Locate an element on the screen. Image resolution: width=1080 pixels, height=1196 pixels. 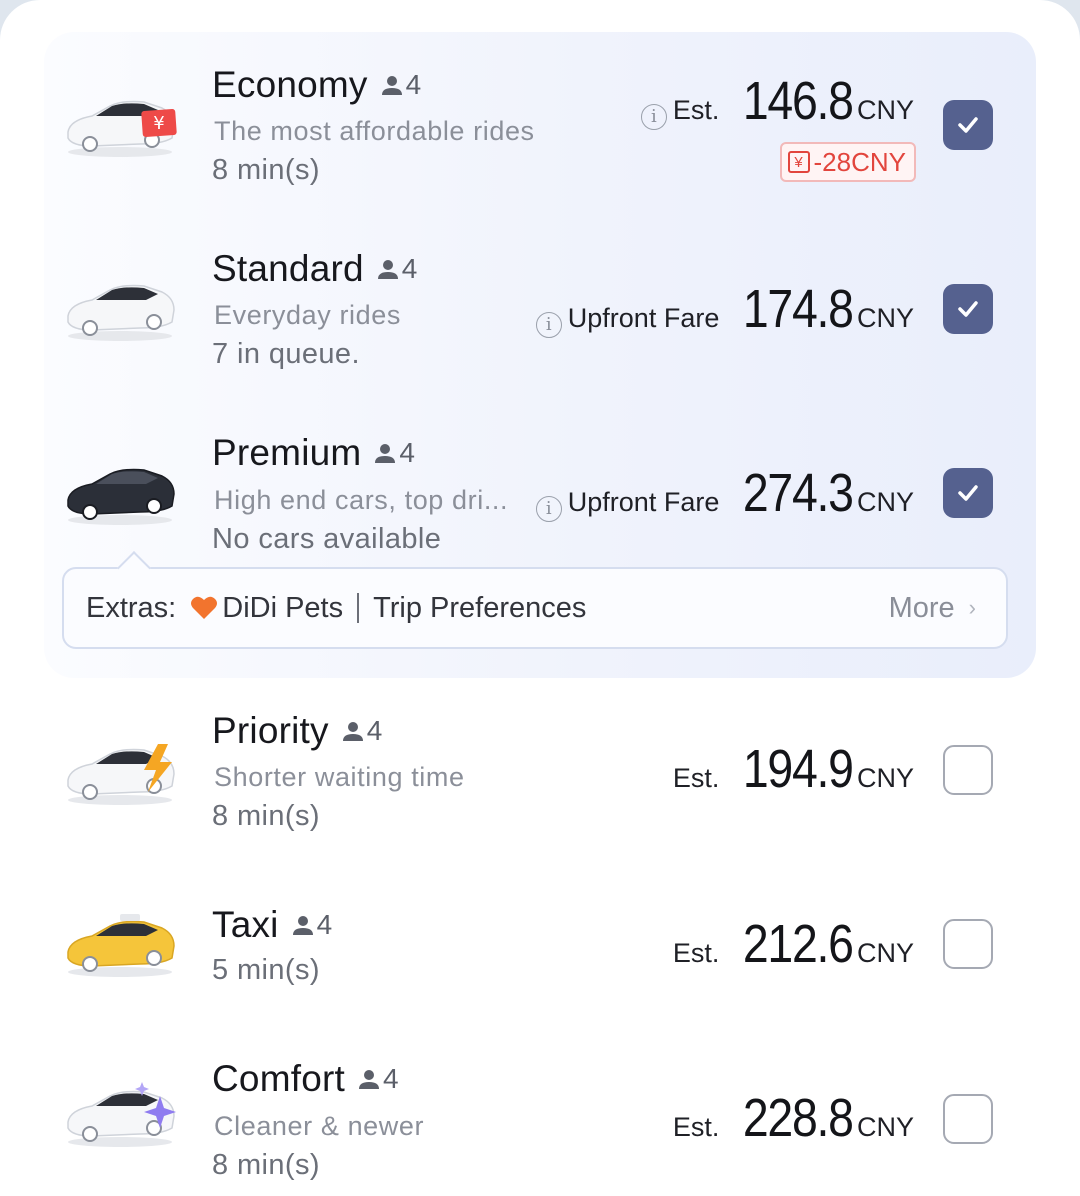
price-amount: 212.6 is located at coordinates (798, 944).